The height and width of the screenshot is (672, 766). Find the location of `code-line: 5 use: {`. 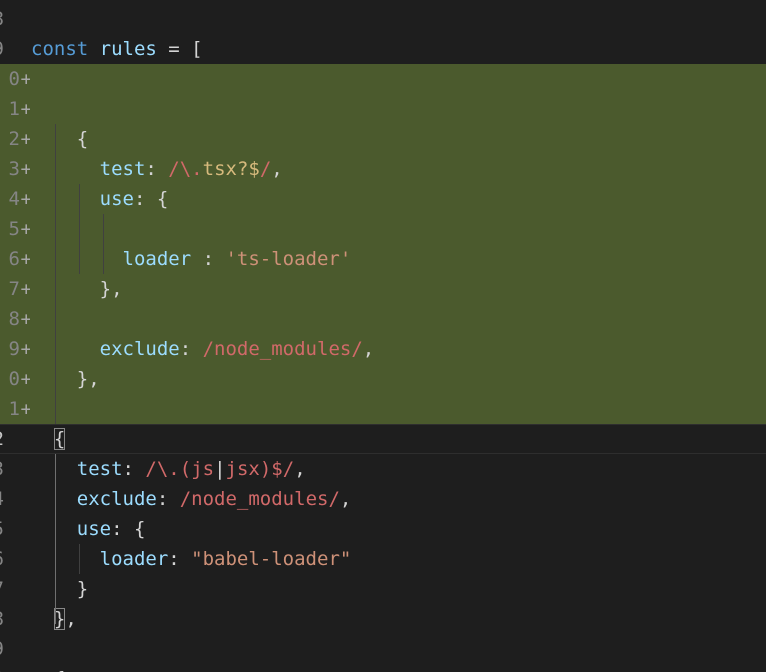

code-line: 5 use: { is located at coordinates (383, 529).